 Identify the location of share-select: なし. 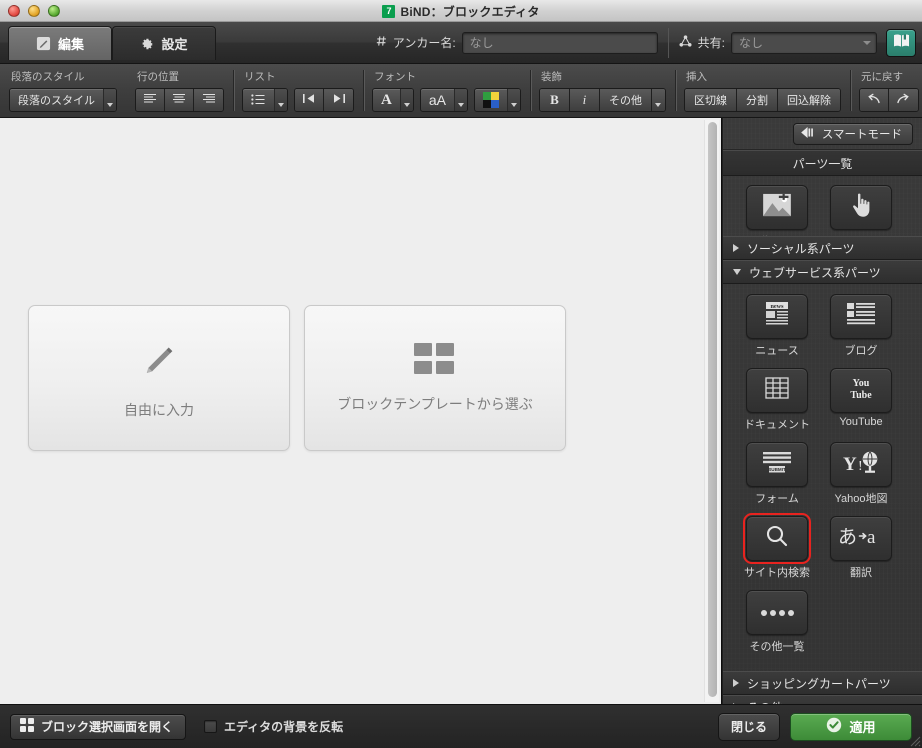
(804, 42).